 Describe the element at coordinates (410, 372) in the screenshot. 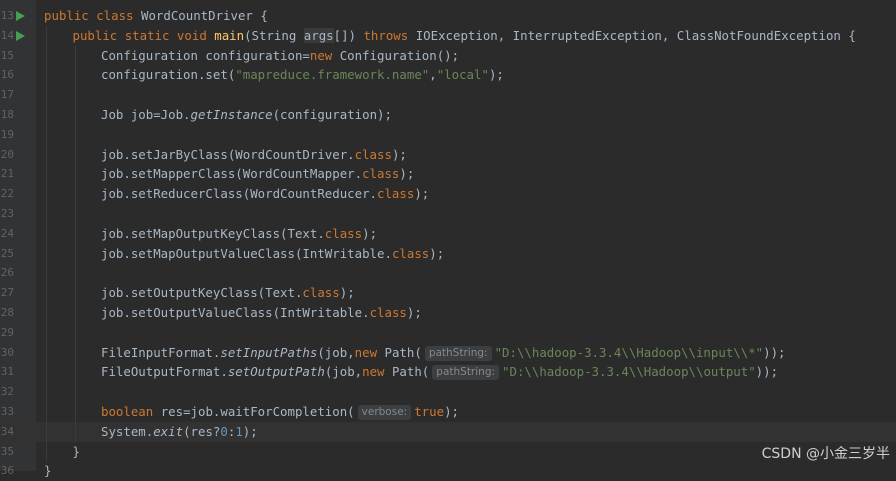

I see `code-token: Path(` at that location.